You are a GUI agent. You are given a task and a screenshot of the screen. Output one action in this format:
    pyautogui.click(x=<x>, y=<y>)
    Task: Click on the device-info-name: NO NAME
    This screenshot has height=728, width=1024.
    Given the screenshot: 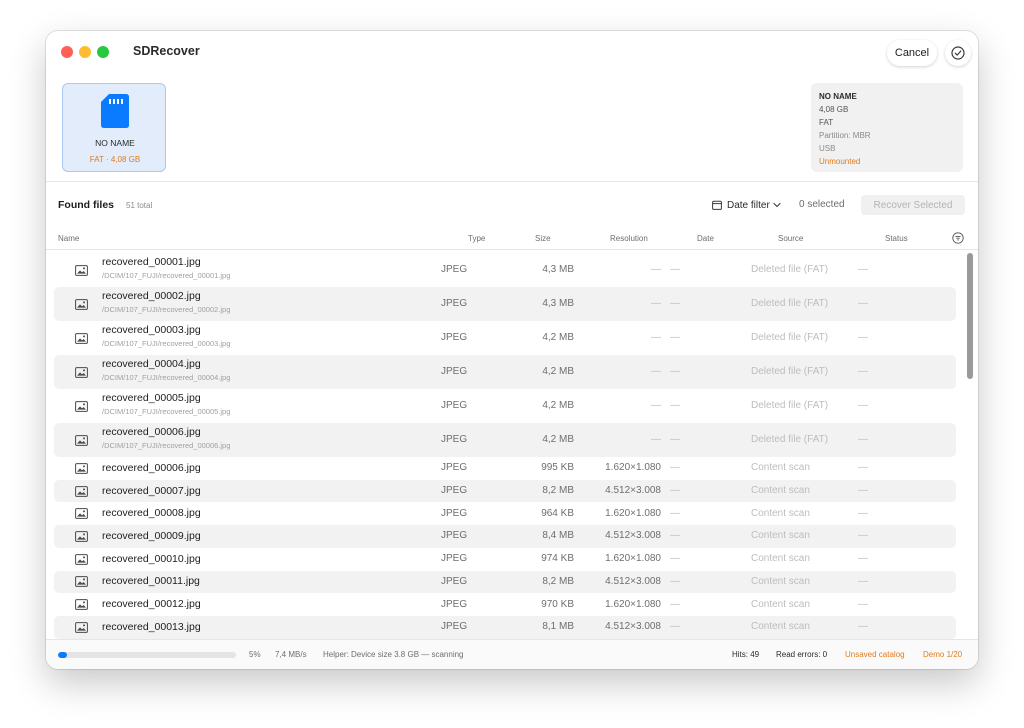 What is the action you would take?
    pyautogui.click(x=838, y=96)
    